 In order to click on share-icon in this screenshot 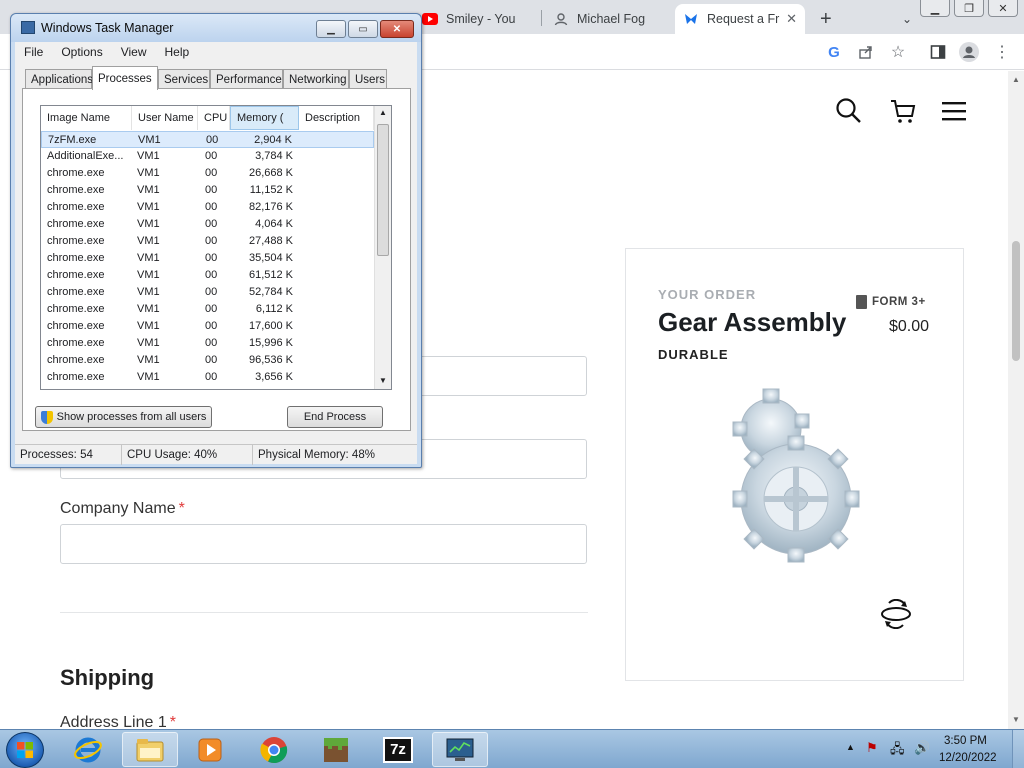, I will do `click(866, 52)`.